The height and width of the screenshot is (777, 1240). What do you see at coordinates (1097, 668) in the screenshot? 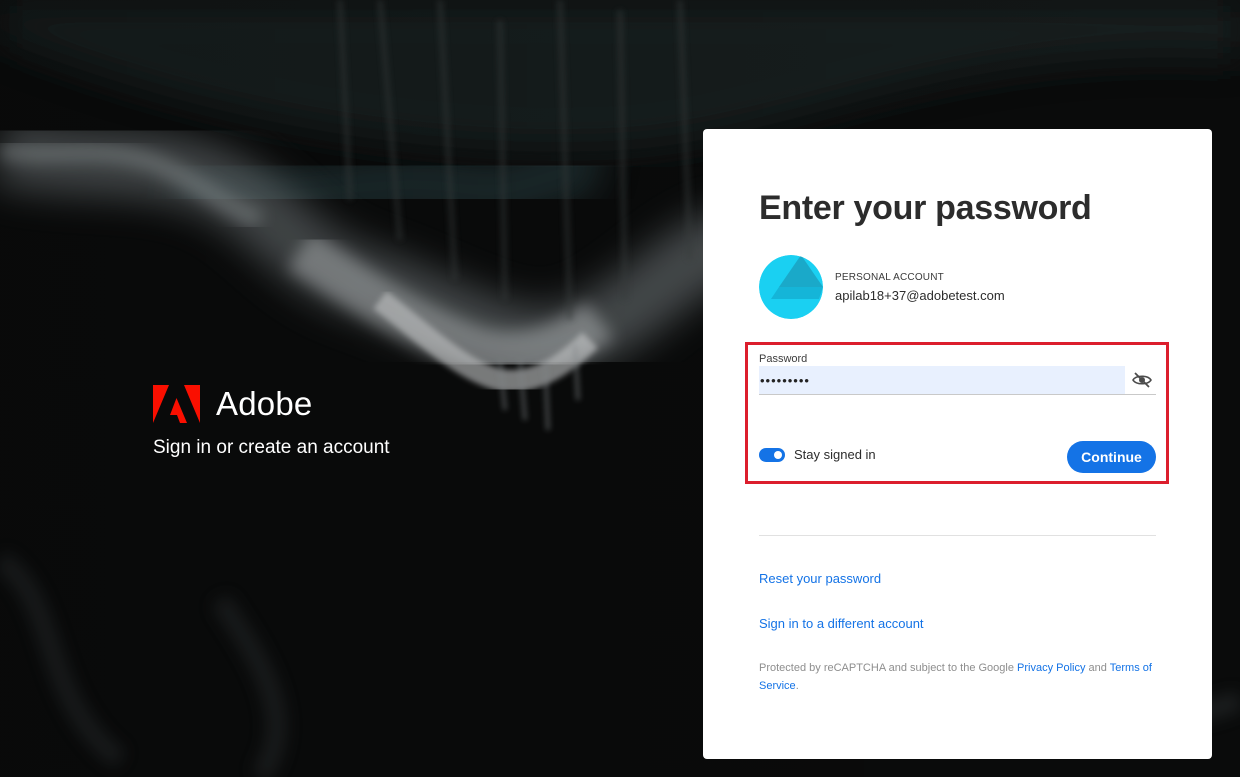
I see `legal-and: and` at bounding box center [1097, 668].